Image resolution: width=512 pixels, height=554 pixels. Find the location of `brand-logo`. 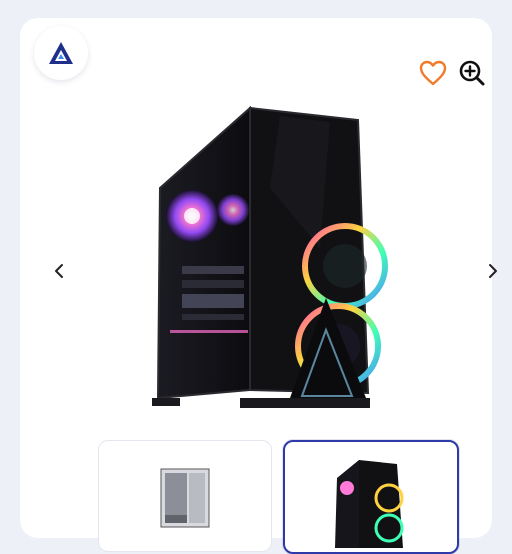

brand-logo is located at coordinates (61, 53).